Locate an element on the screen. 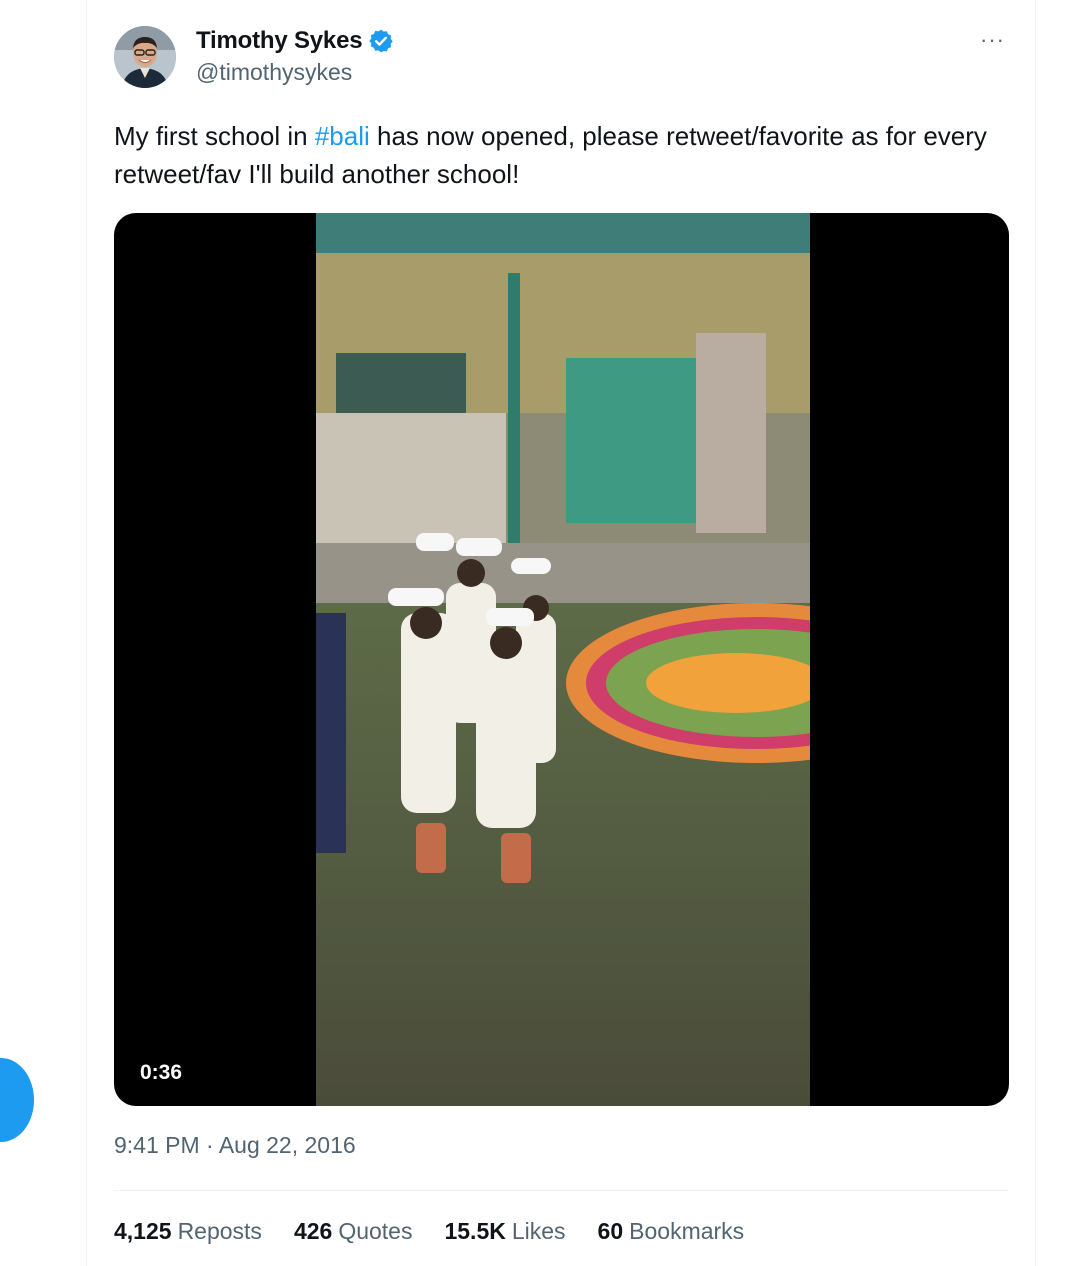 This screenshot has height=1266, width=1080. author-handle: @timothysykes is located at coordinates (274, 72).